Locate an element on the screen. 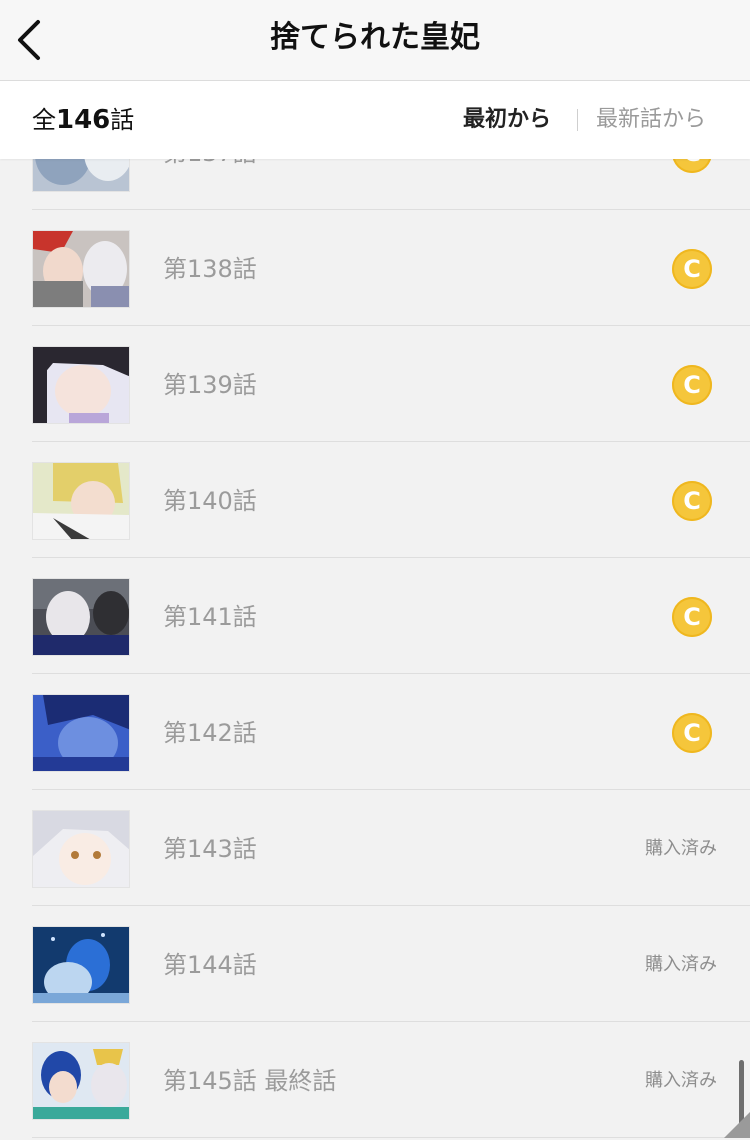  episode-title: 第138話 is located at coordinates (210, 269).